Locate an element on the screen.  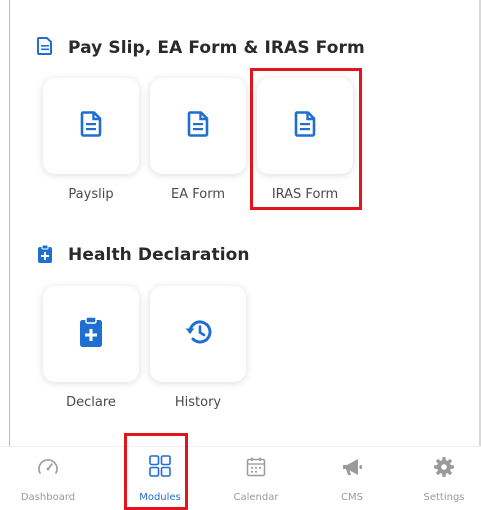
gear-icon is located at coordinates (444, 467).